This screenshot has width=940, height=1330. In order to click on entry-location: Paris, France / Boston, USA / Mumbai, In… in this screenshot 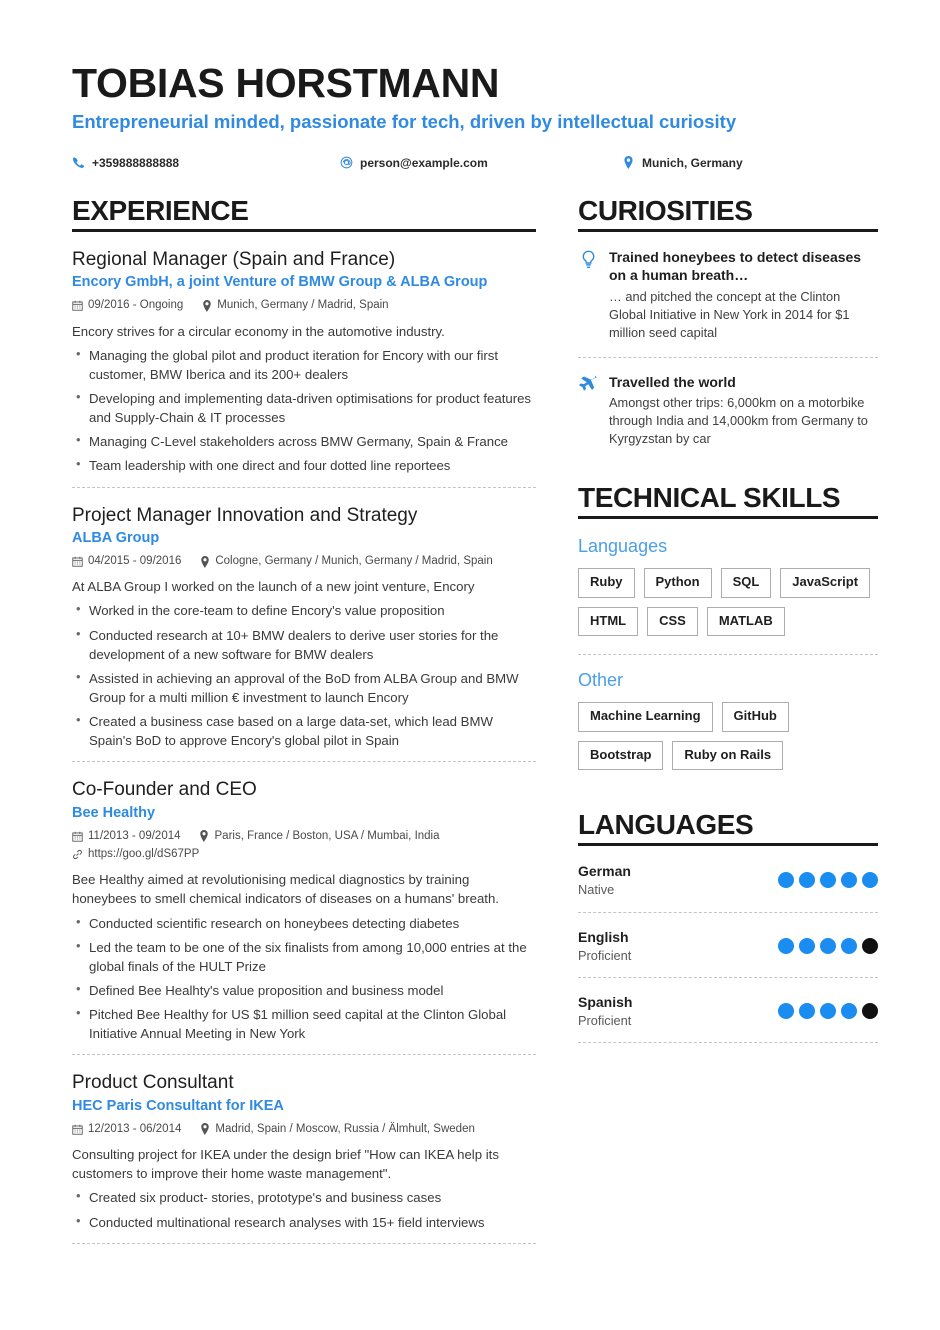, I will do `click(319, 836)`.